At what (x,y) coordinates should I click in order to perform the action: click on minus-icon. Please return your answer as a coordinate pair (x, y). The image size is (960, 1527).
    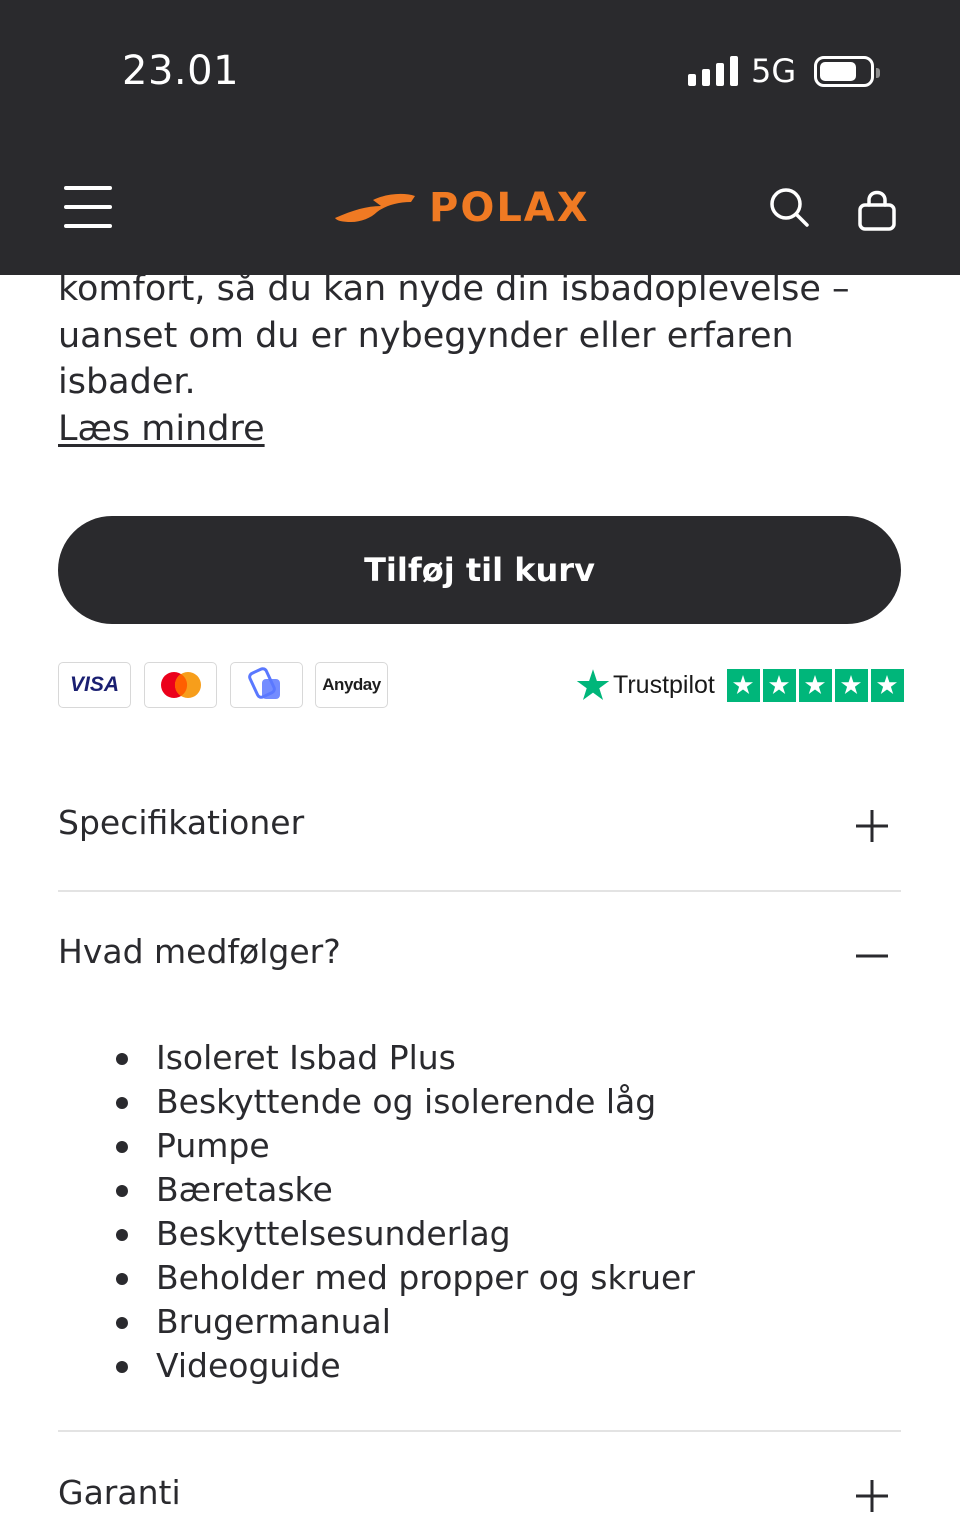
    Looking at the image, I should click on (872, 956).